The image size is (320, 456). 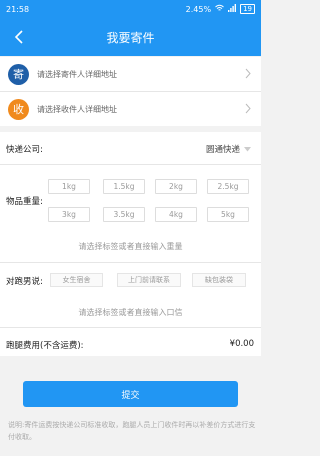 I want to click on weight-label: 物品重量:, so click(x=24, y=202).